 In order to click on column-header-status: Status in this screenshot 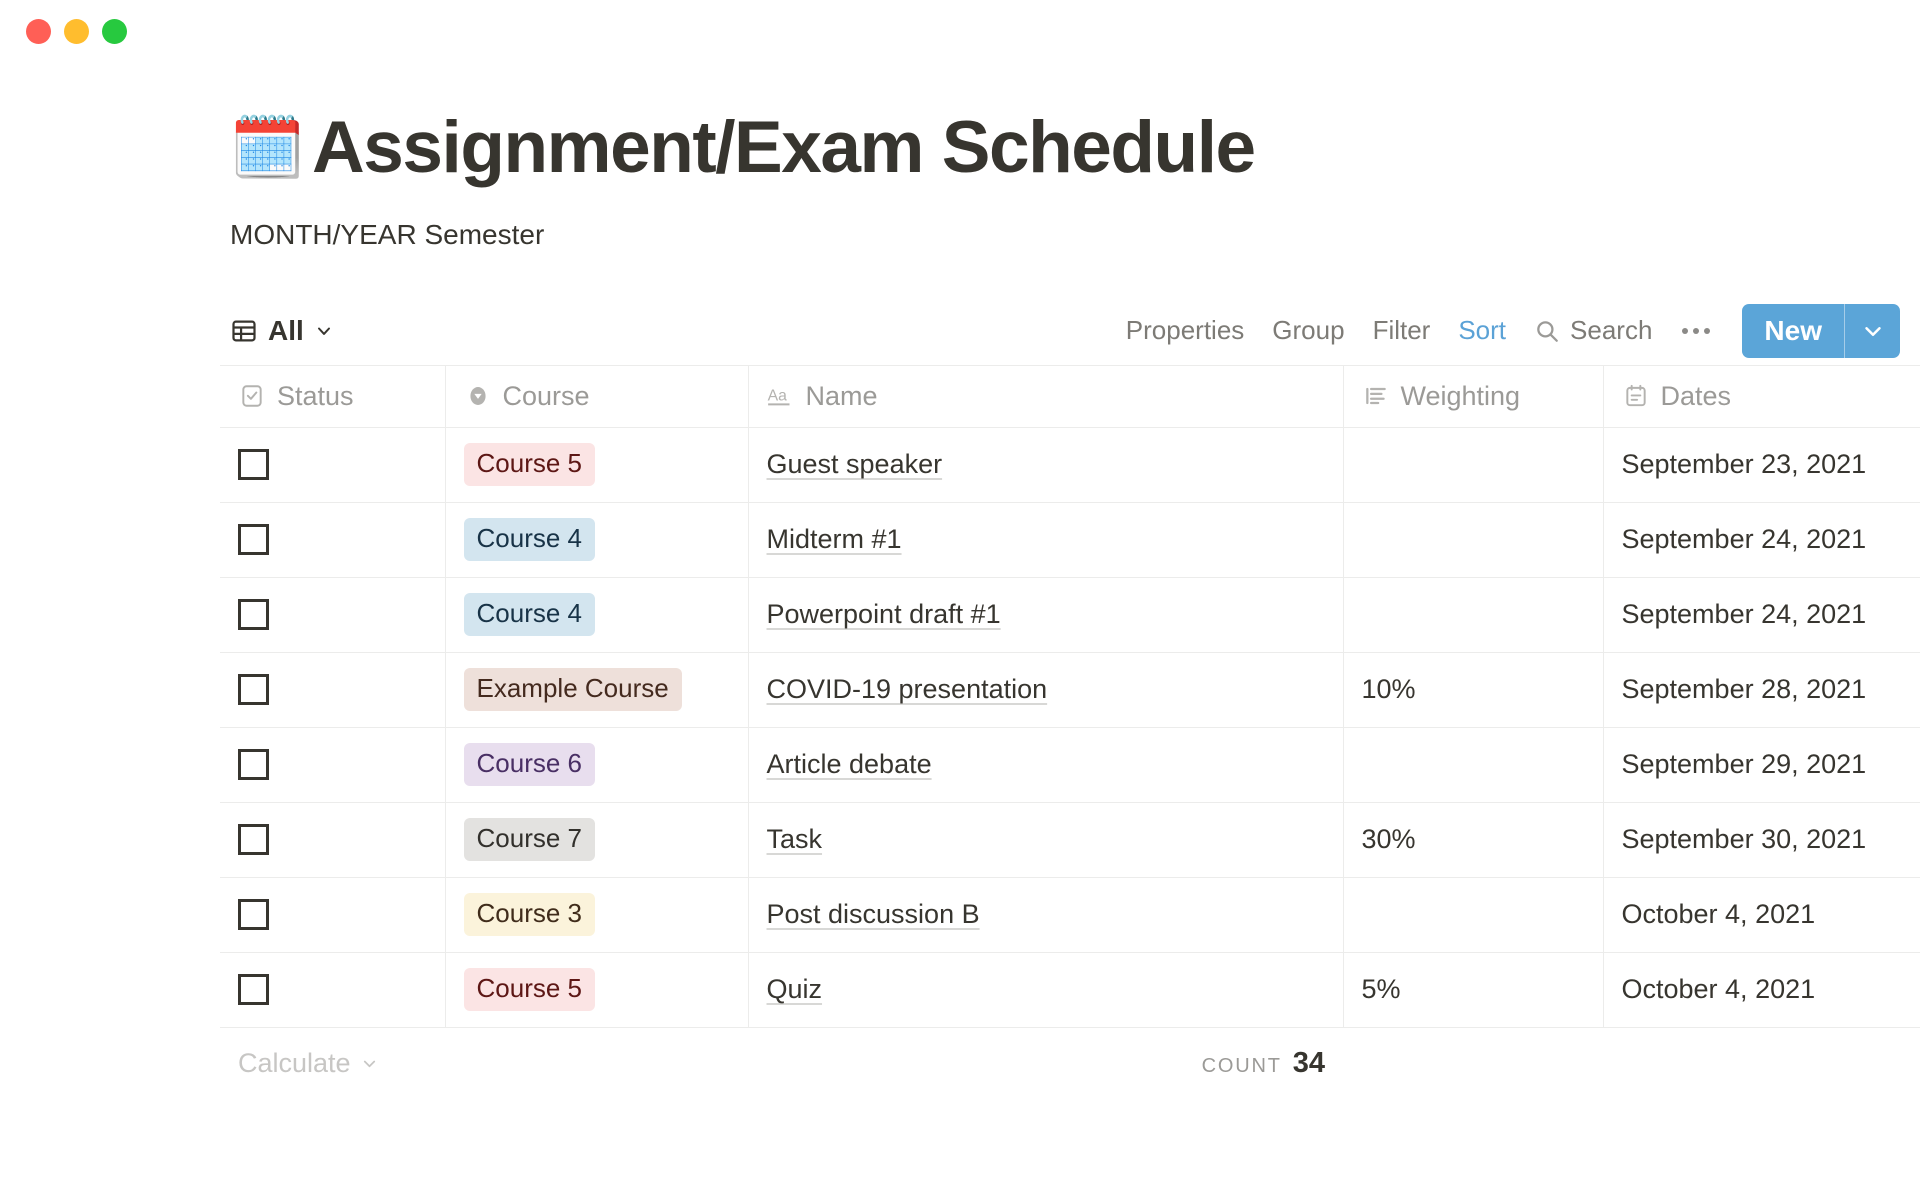, I will do `click(333, 396)`.